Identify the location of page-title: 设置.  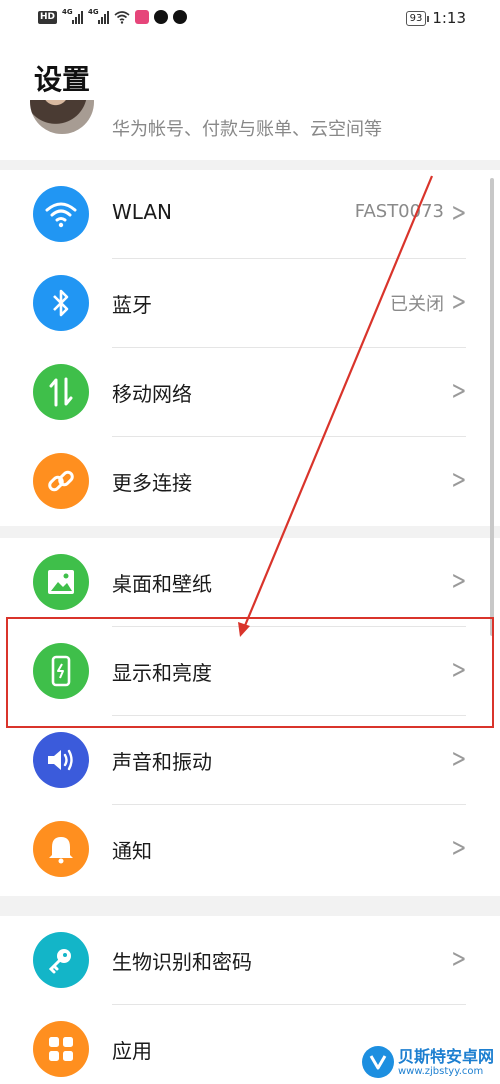
(62, 79).